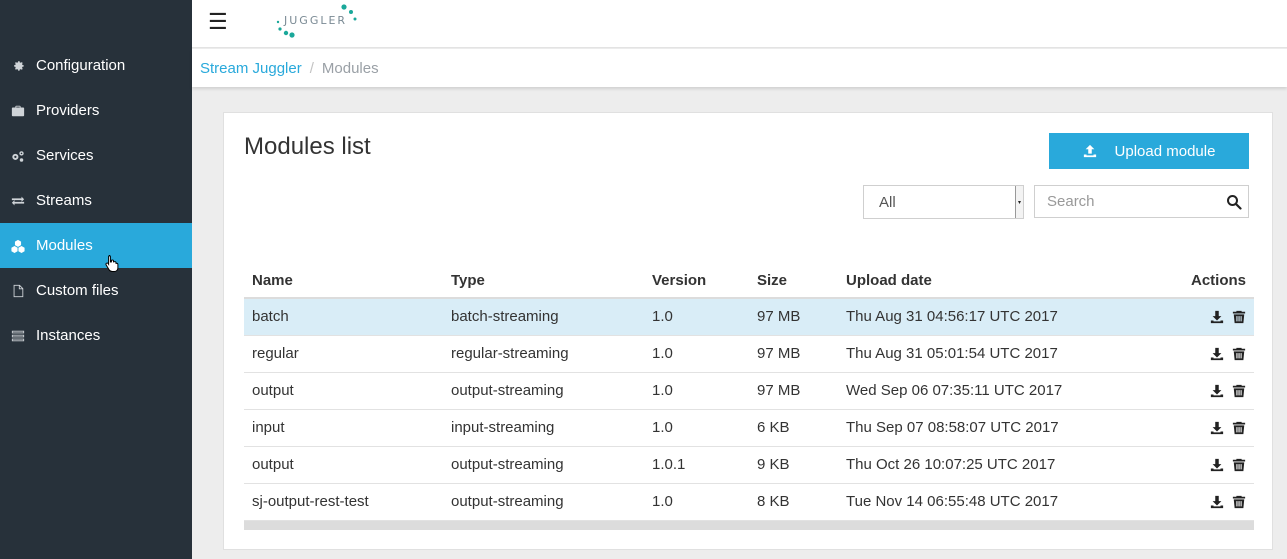 The image size is (1287, 559). What do you see at coordinates (749, 525) in the screenshot?
I see `horizontal-scrollbar` at bounding box center [749, 525].